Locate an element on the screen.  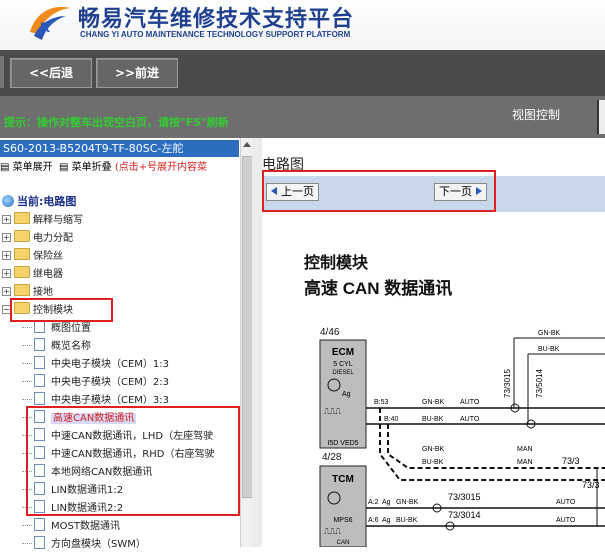
collapse-icon: ▤ is located at coordinates (64, 167).